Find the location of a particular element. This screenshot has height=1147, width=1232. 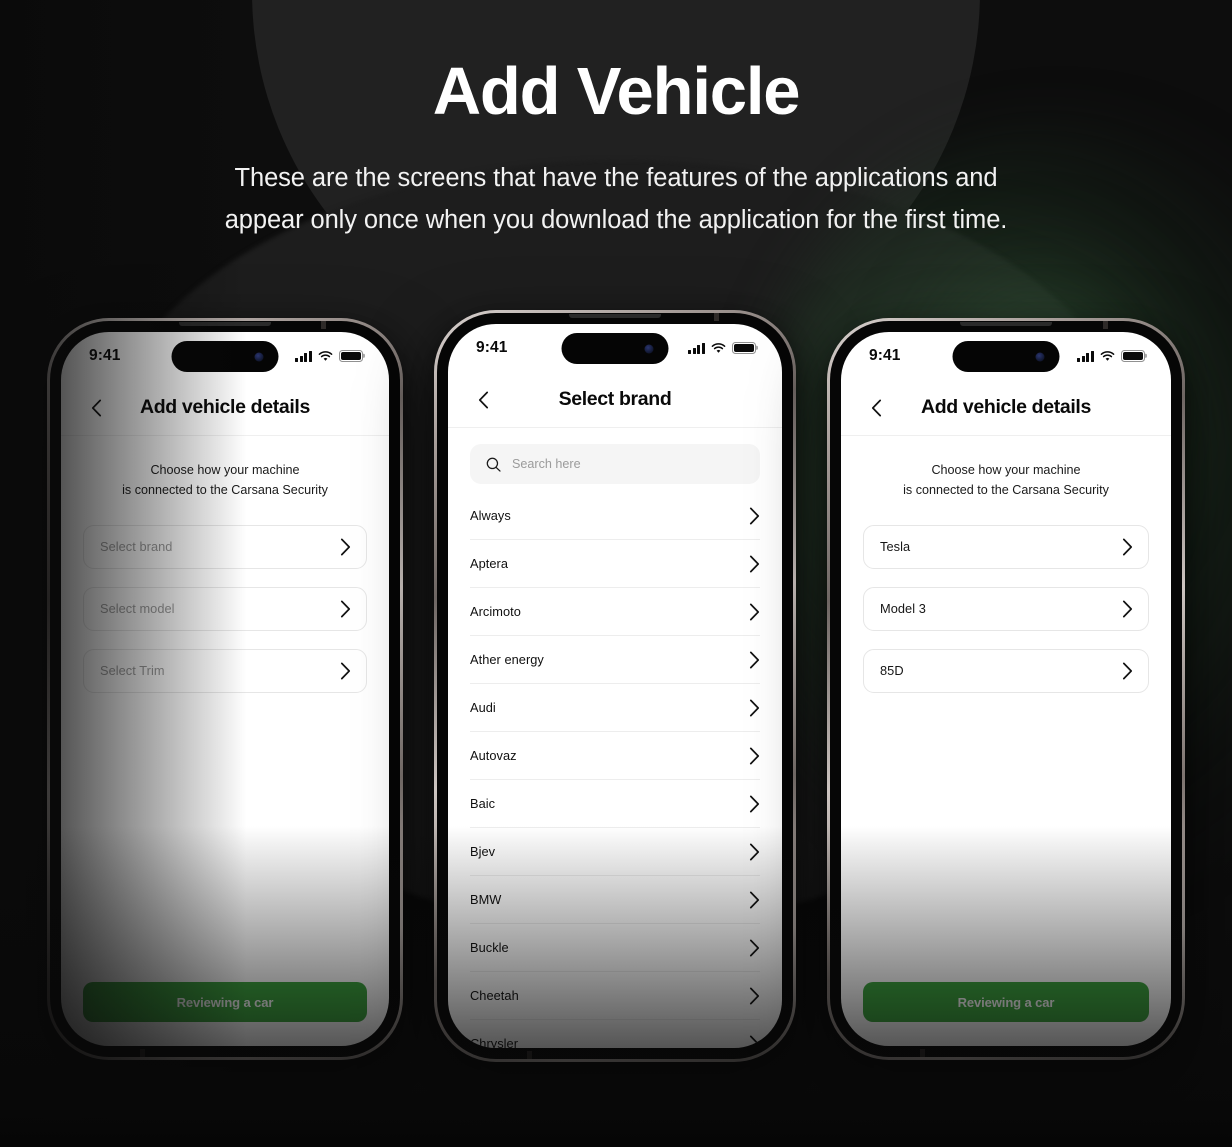

brand-name: Bjev is located at coordinates (483, 851).